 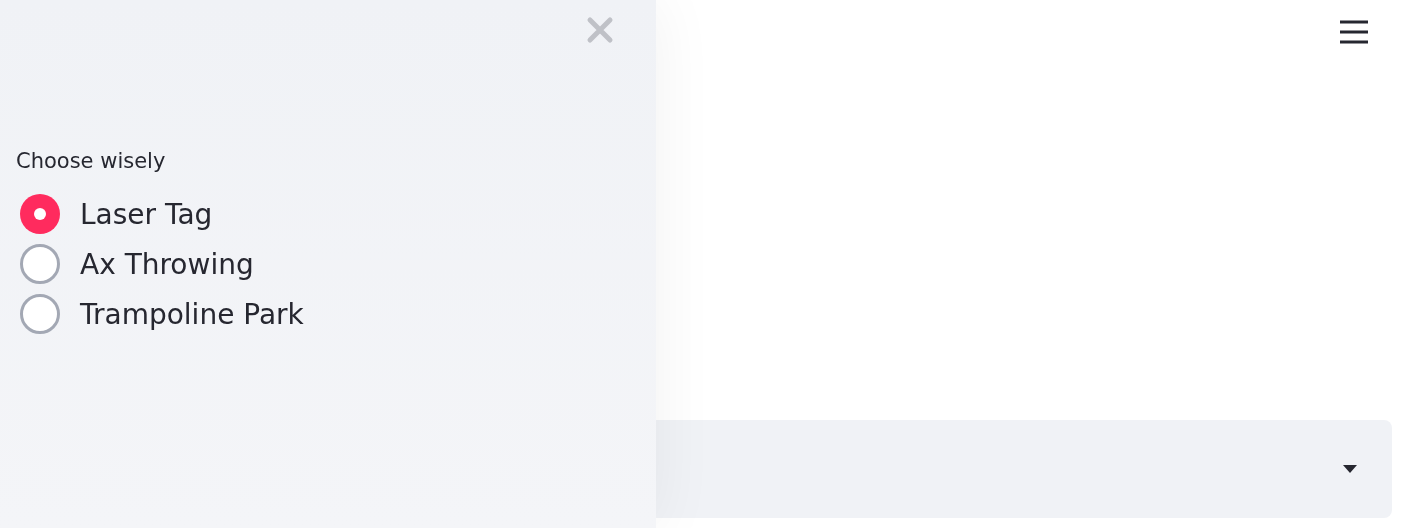 What do you see at coordinates (1350, 469) in the screenshot?
I see `caret-icon` at bounding box center [1350, 469].